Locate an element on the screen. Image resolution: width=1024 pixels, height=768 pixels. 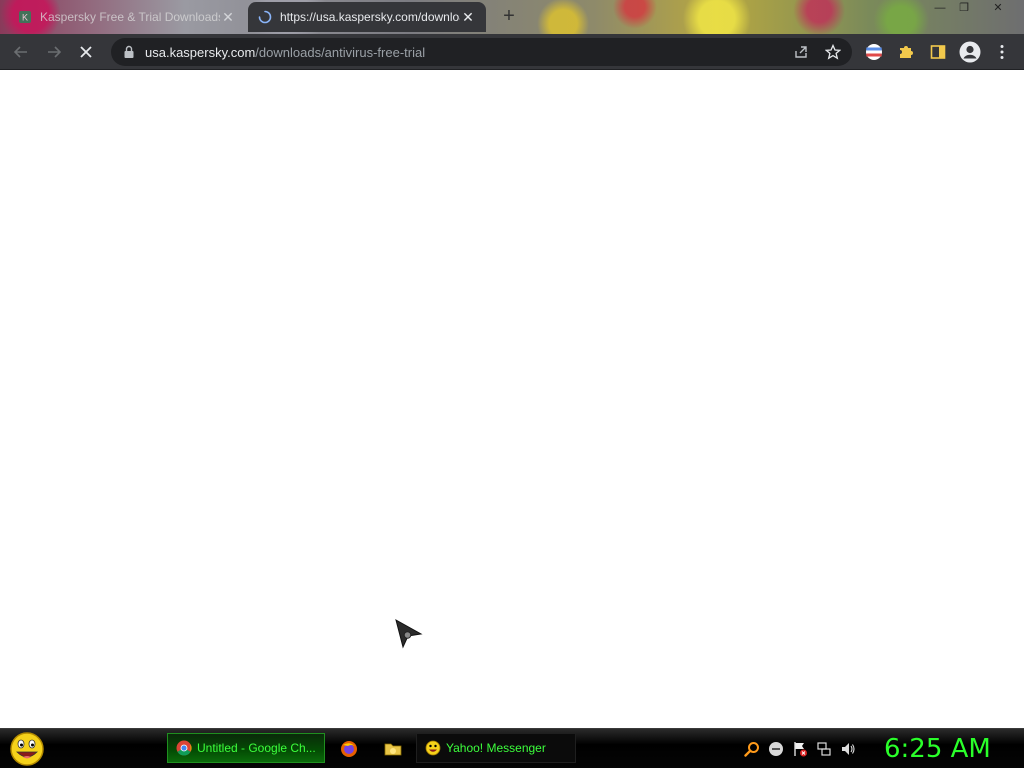
firefox-icon is located at coordinates (349, 749).